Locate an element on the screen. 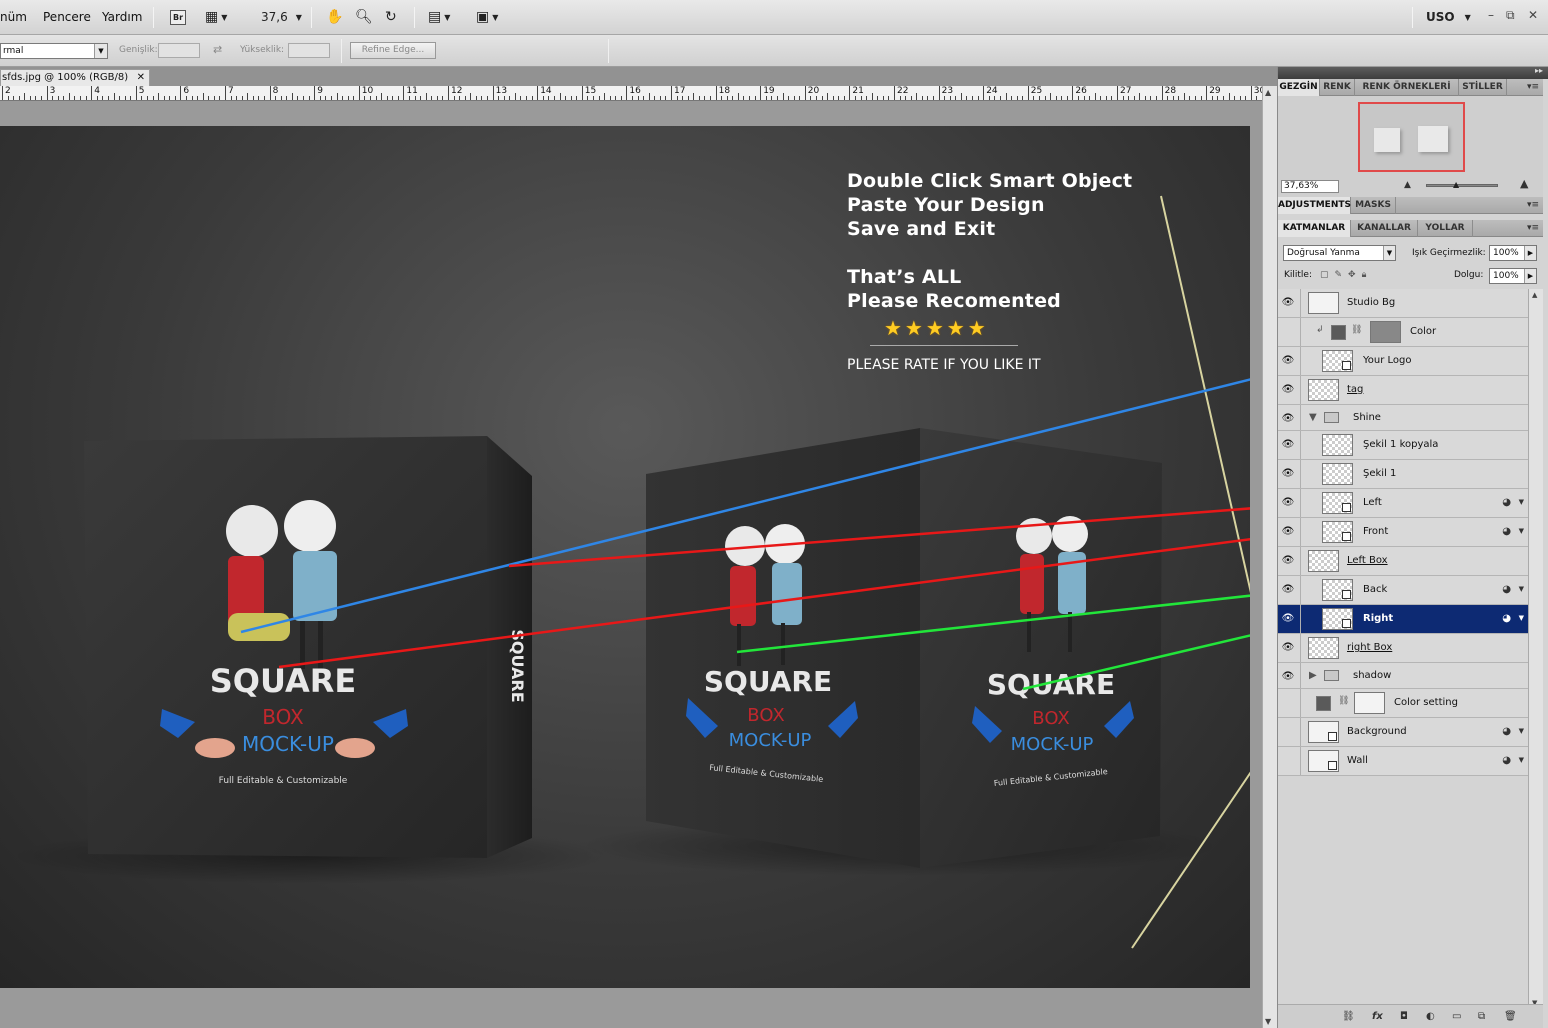 Image resolution: width=1548 pixels, height=1028 pixels. layer-row-selected: 👁︎ Right ◕ ▼ is located at coordinates (1403, 619).